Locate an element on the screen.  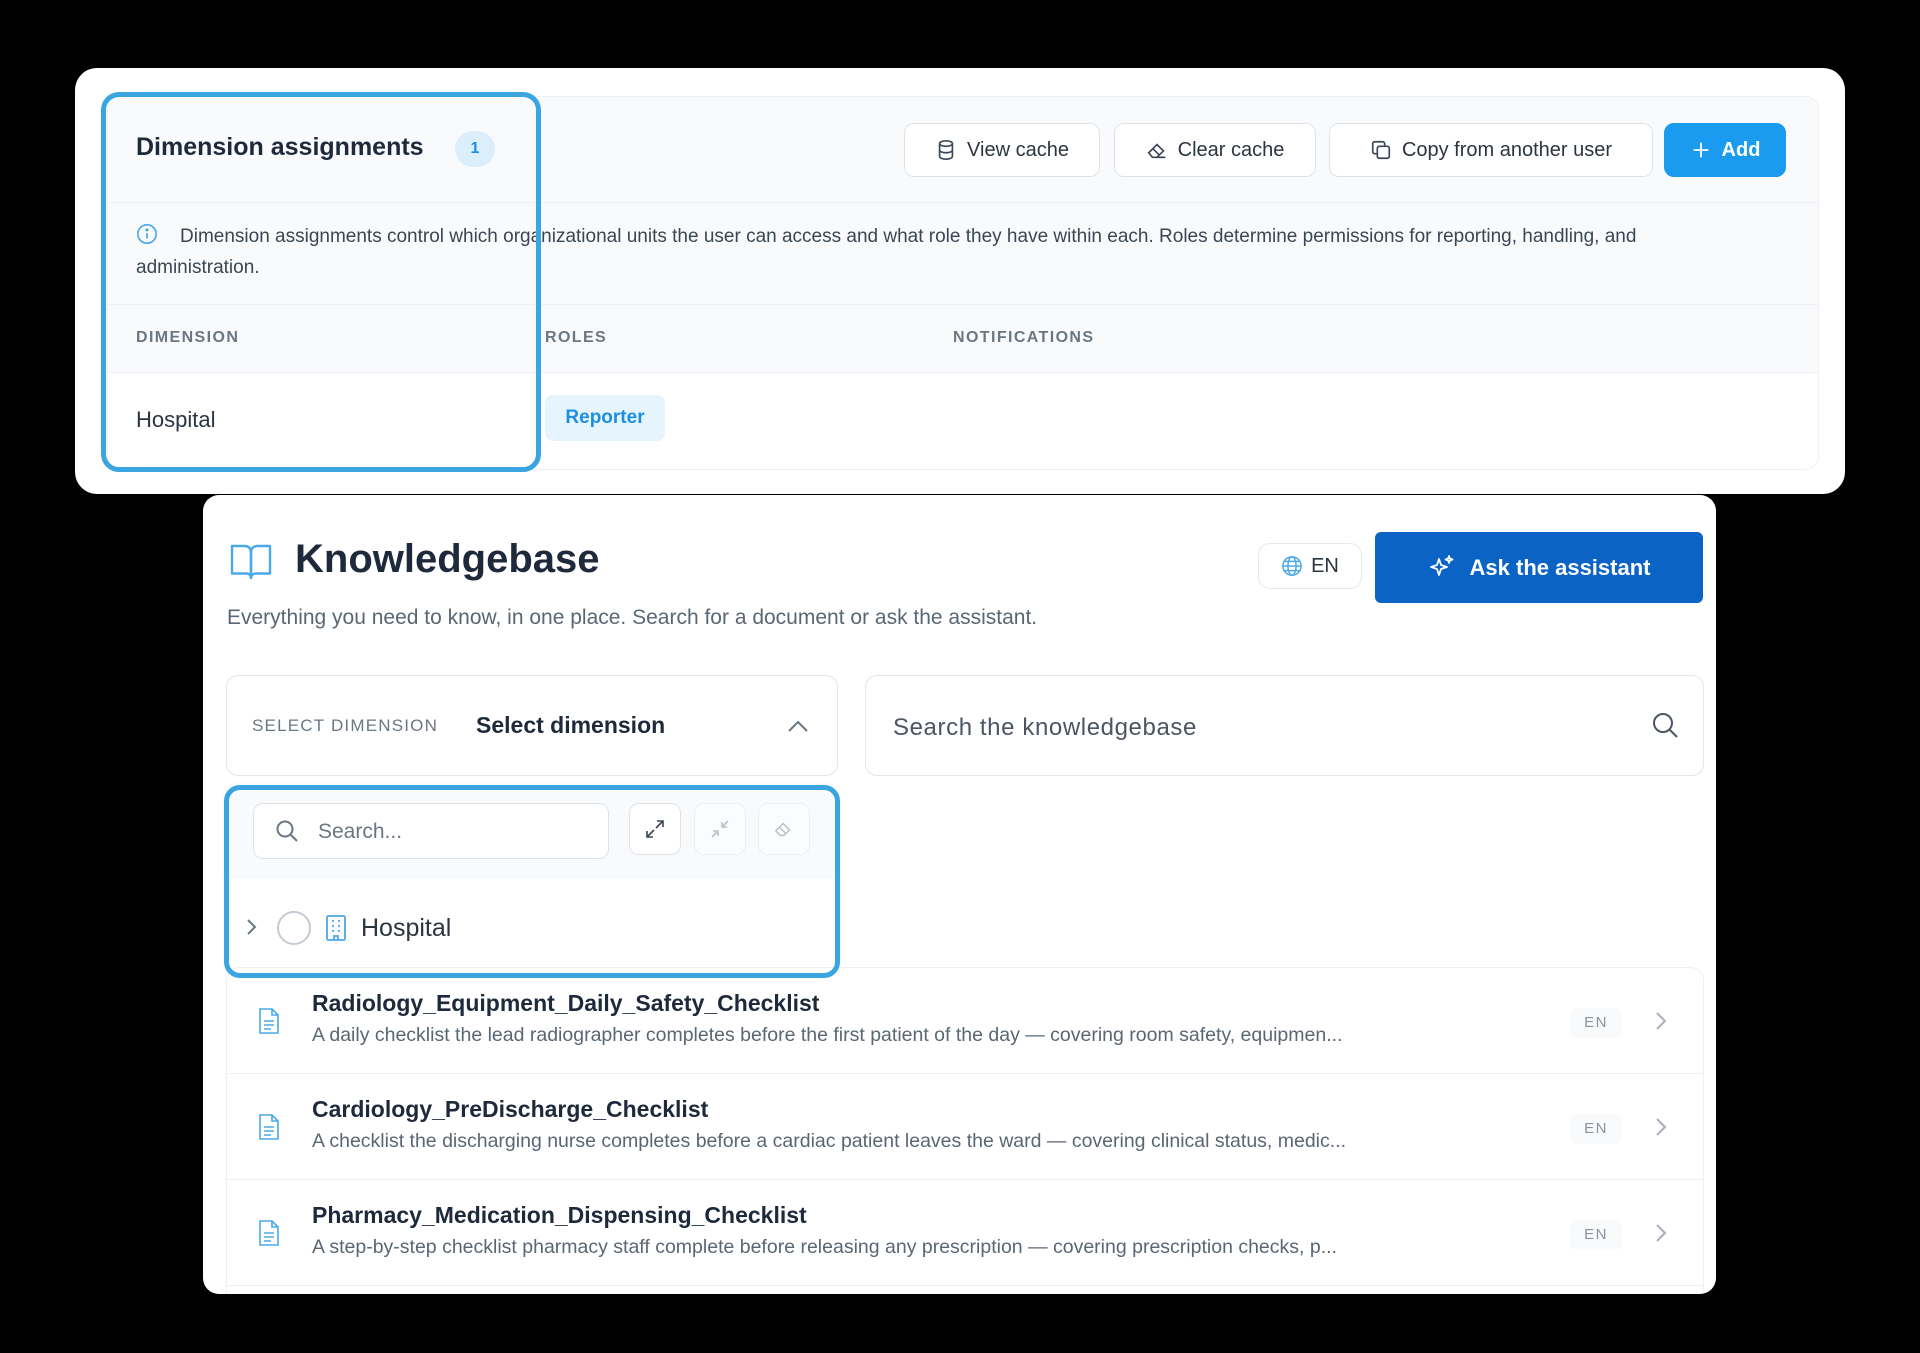
column-header-roles: ROLES is located at coordinates (576, 337).